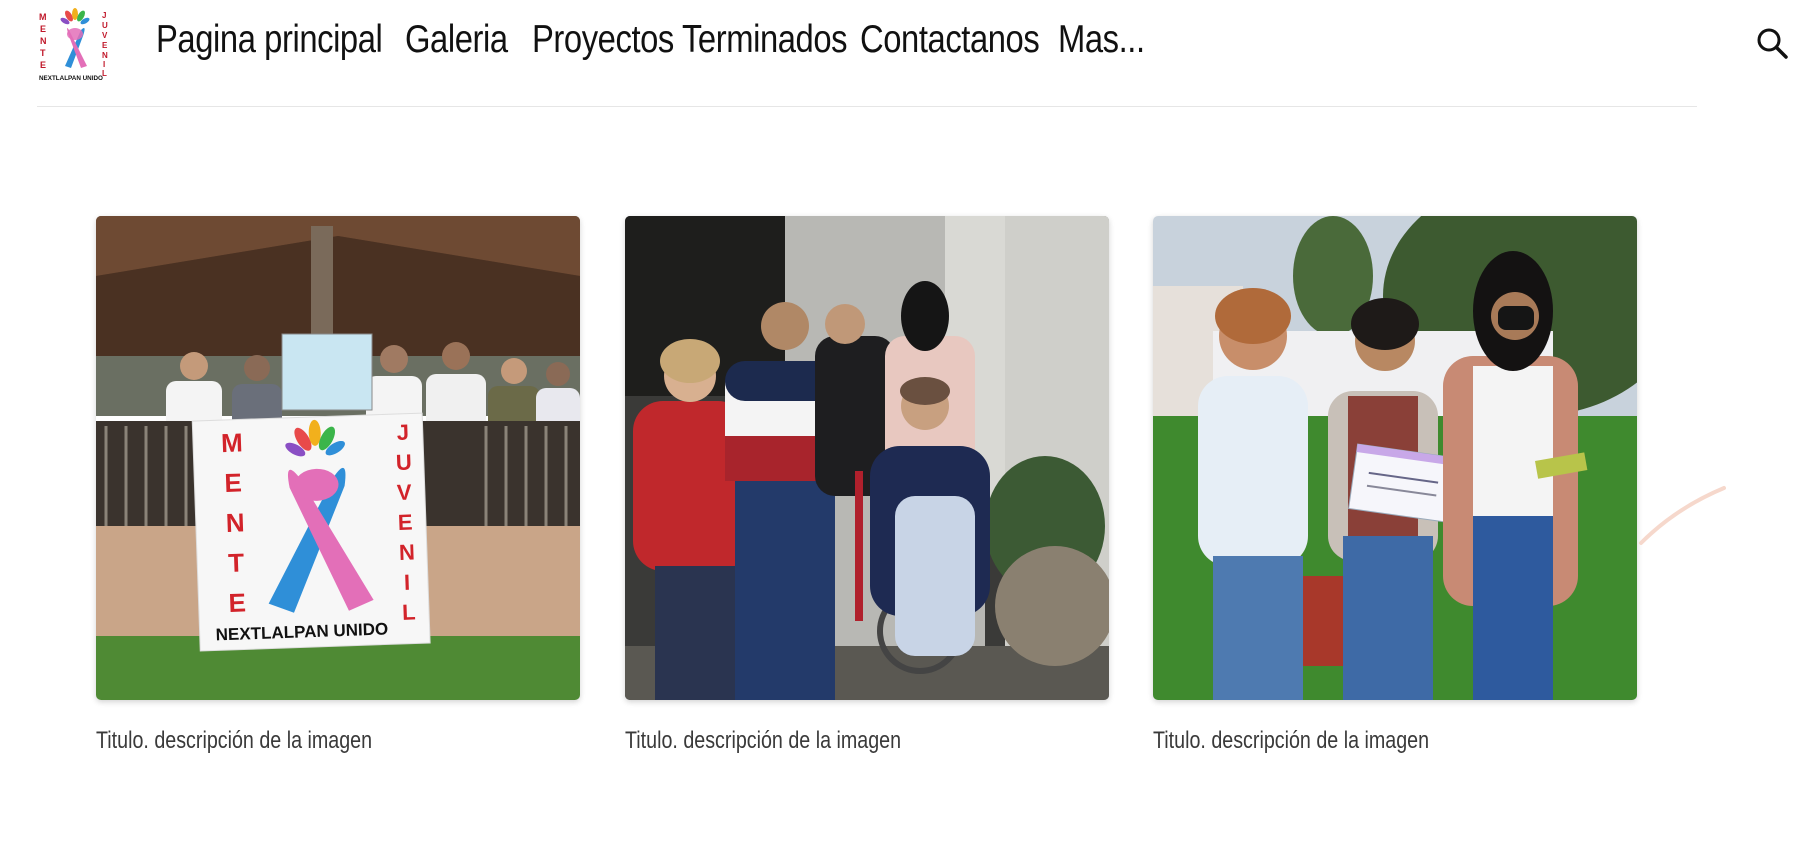 The image size is (1800, 847). Describe the element at coordinates (867, 106) in the screenshot. I see `header-divider` at that location.